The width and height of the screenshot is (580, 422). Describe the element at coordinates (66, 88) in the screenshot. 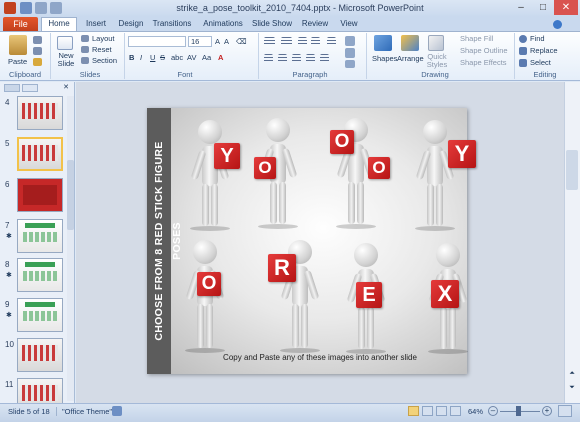

I see `close-pane-icon: ✕` at that location.